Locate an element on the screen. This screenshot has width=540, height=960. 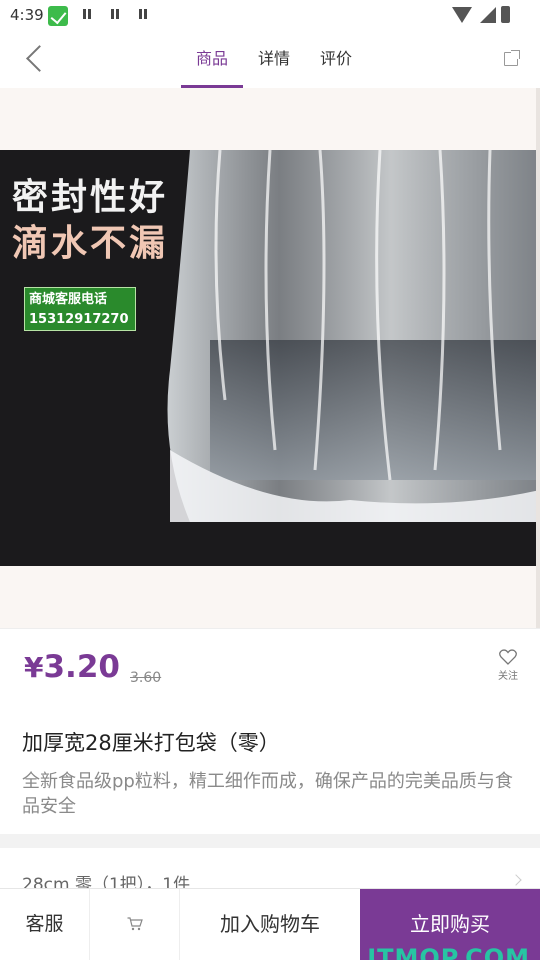
status-bar: 4:39 is located at coordinates (270, 16).